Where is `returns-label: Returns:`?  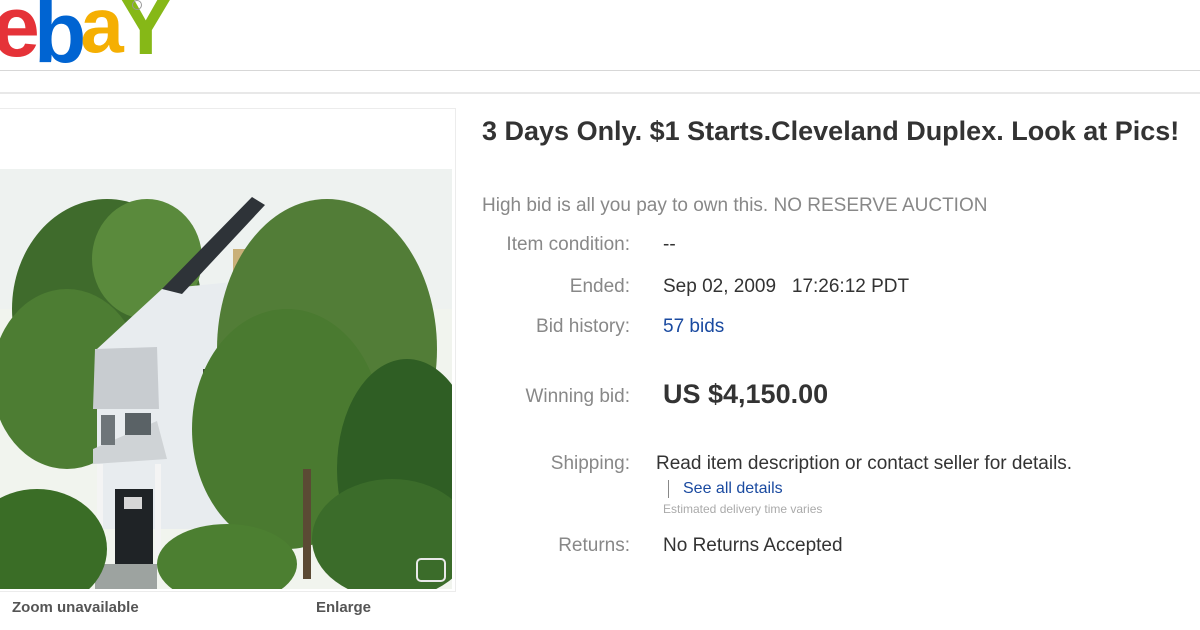 returns-label: Returns: is located at coordinates (594, 545).